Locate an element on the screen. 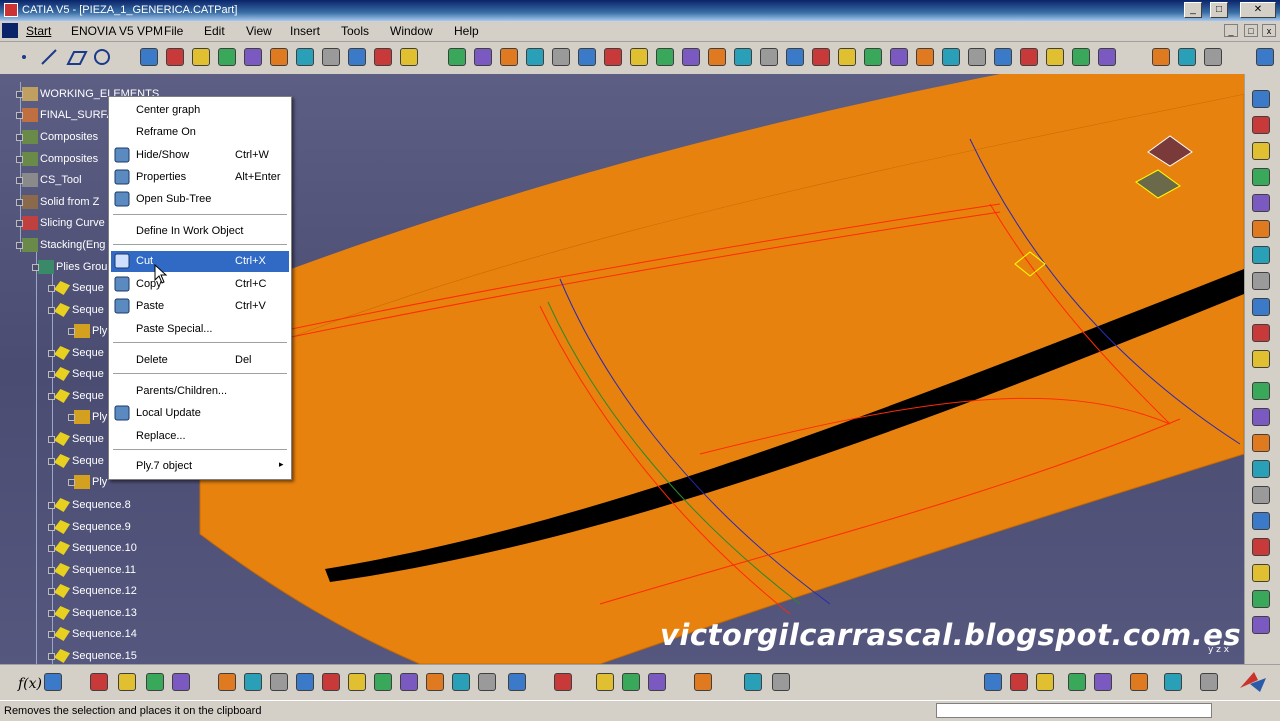  minimize-button: _ is located at coordinates (1193, 10).